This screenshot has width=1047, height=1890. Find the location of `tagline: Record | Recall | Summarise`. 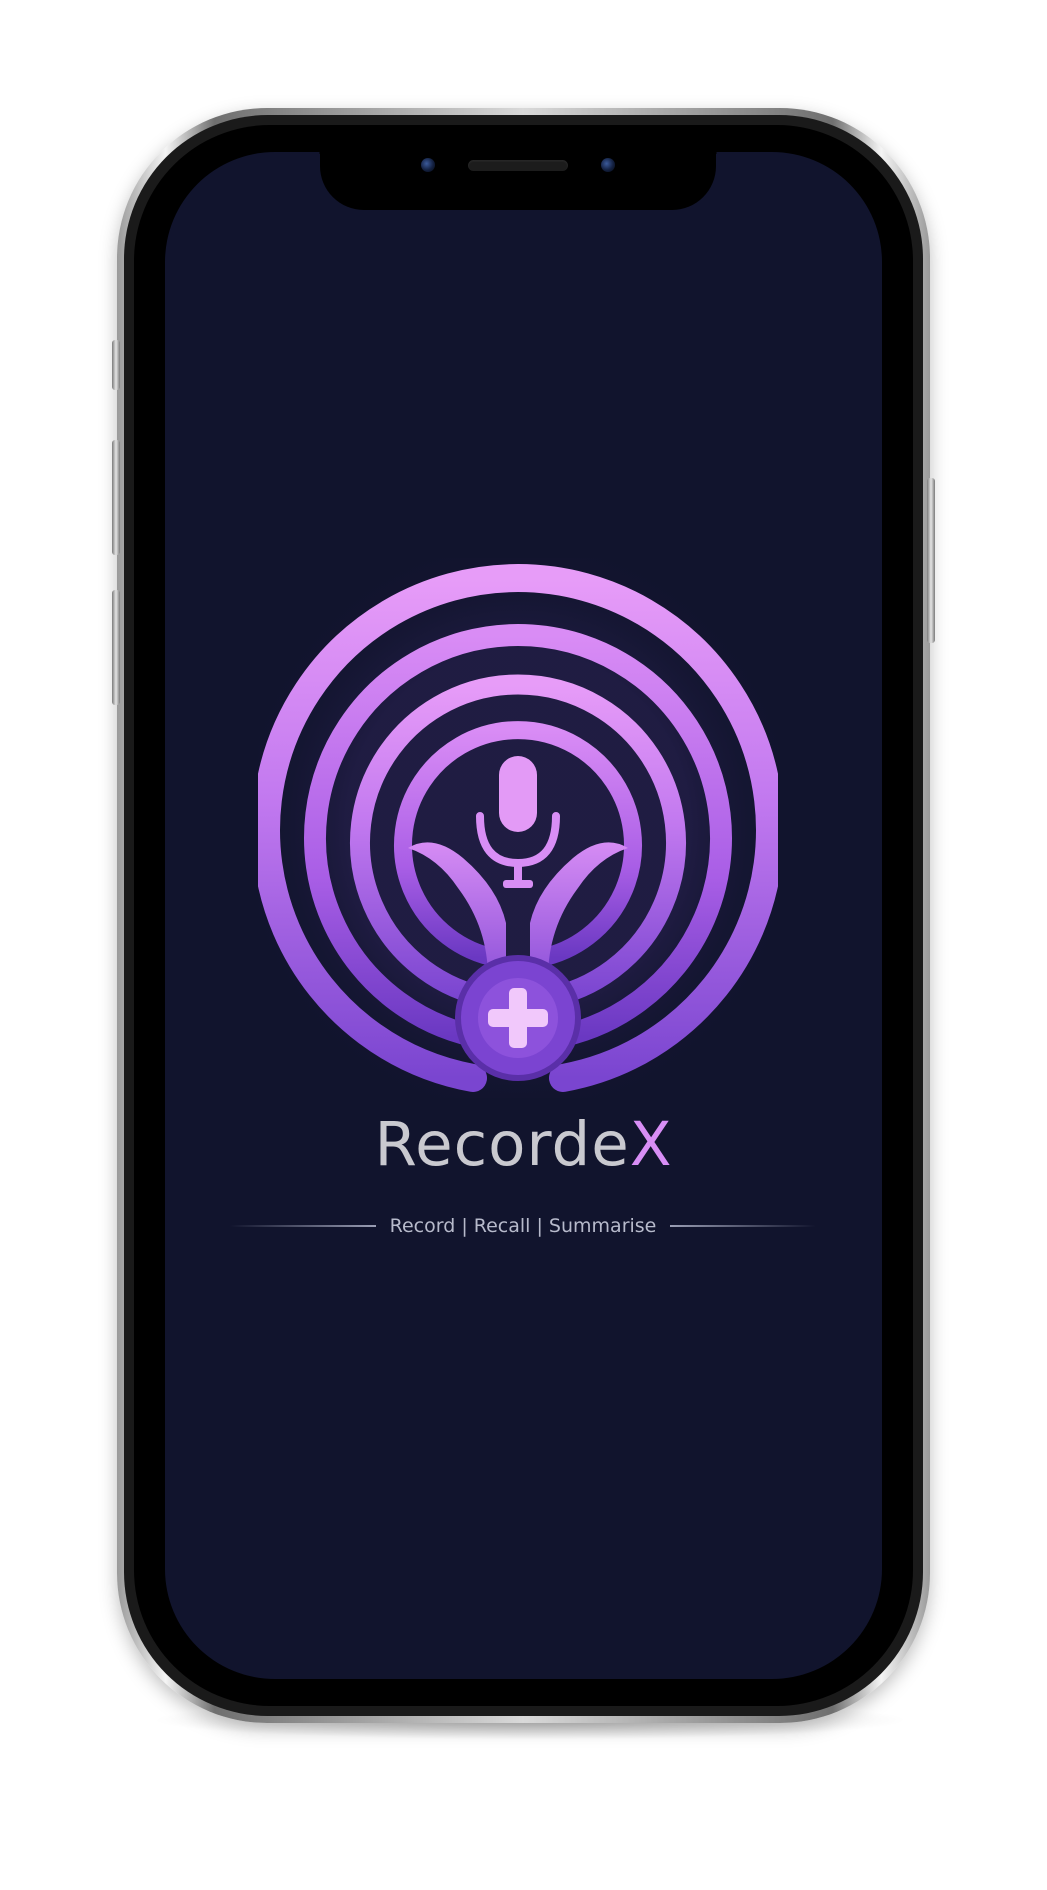

tagline: Record | Recall | Summarise is located at coordinates (523, 1226).